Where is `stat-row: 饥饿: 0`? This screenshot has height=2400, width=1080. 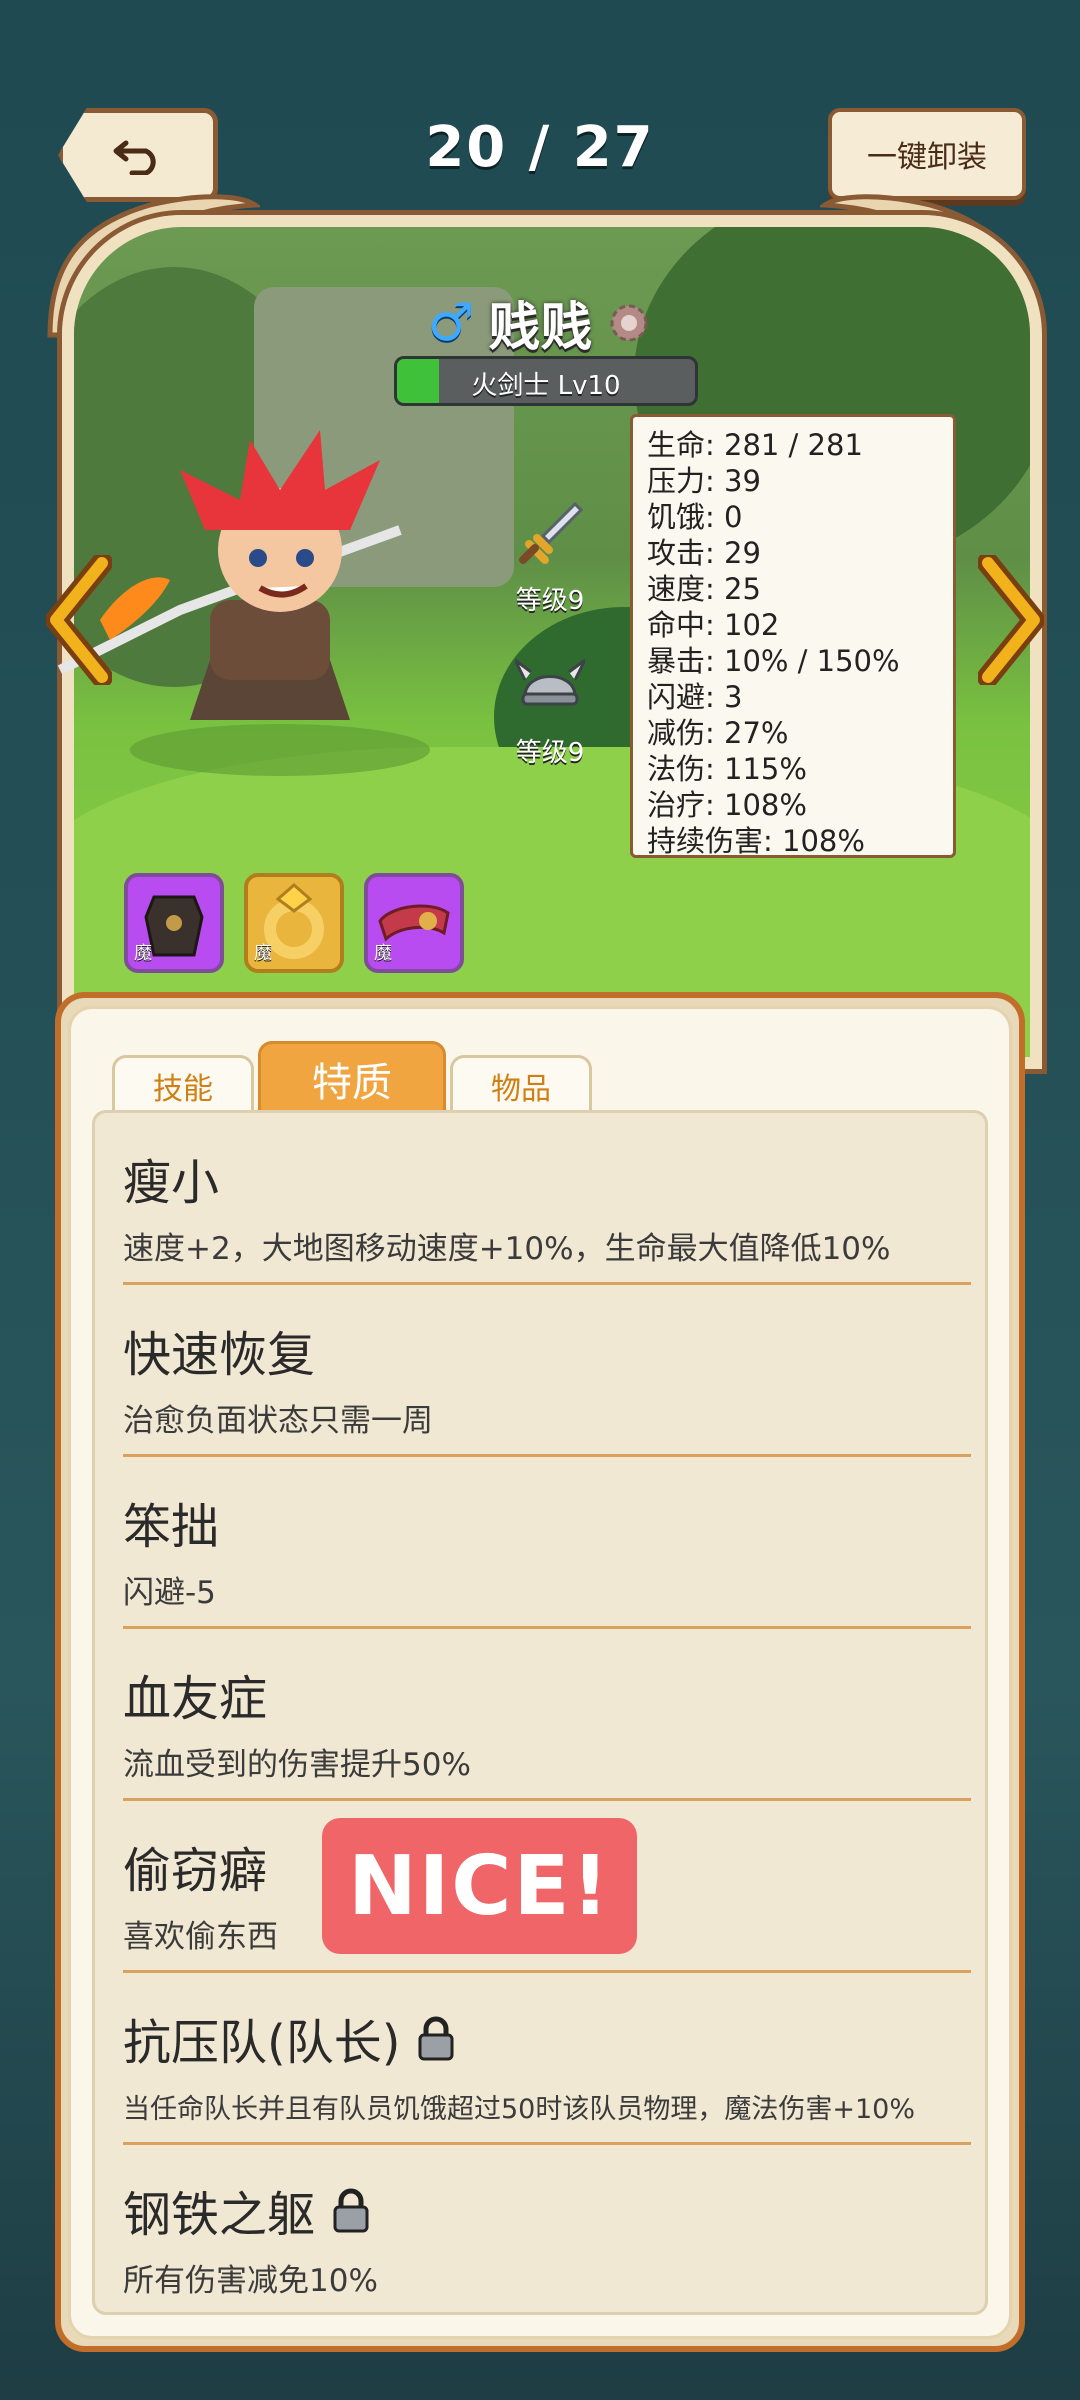 stat-row: 饥饿: 0 is located at coordinates (695, 517).